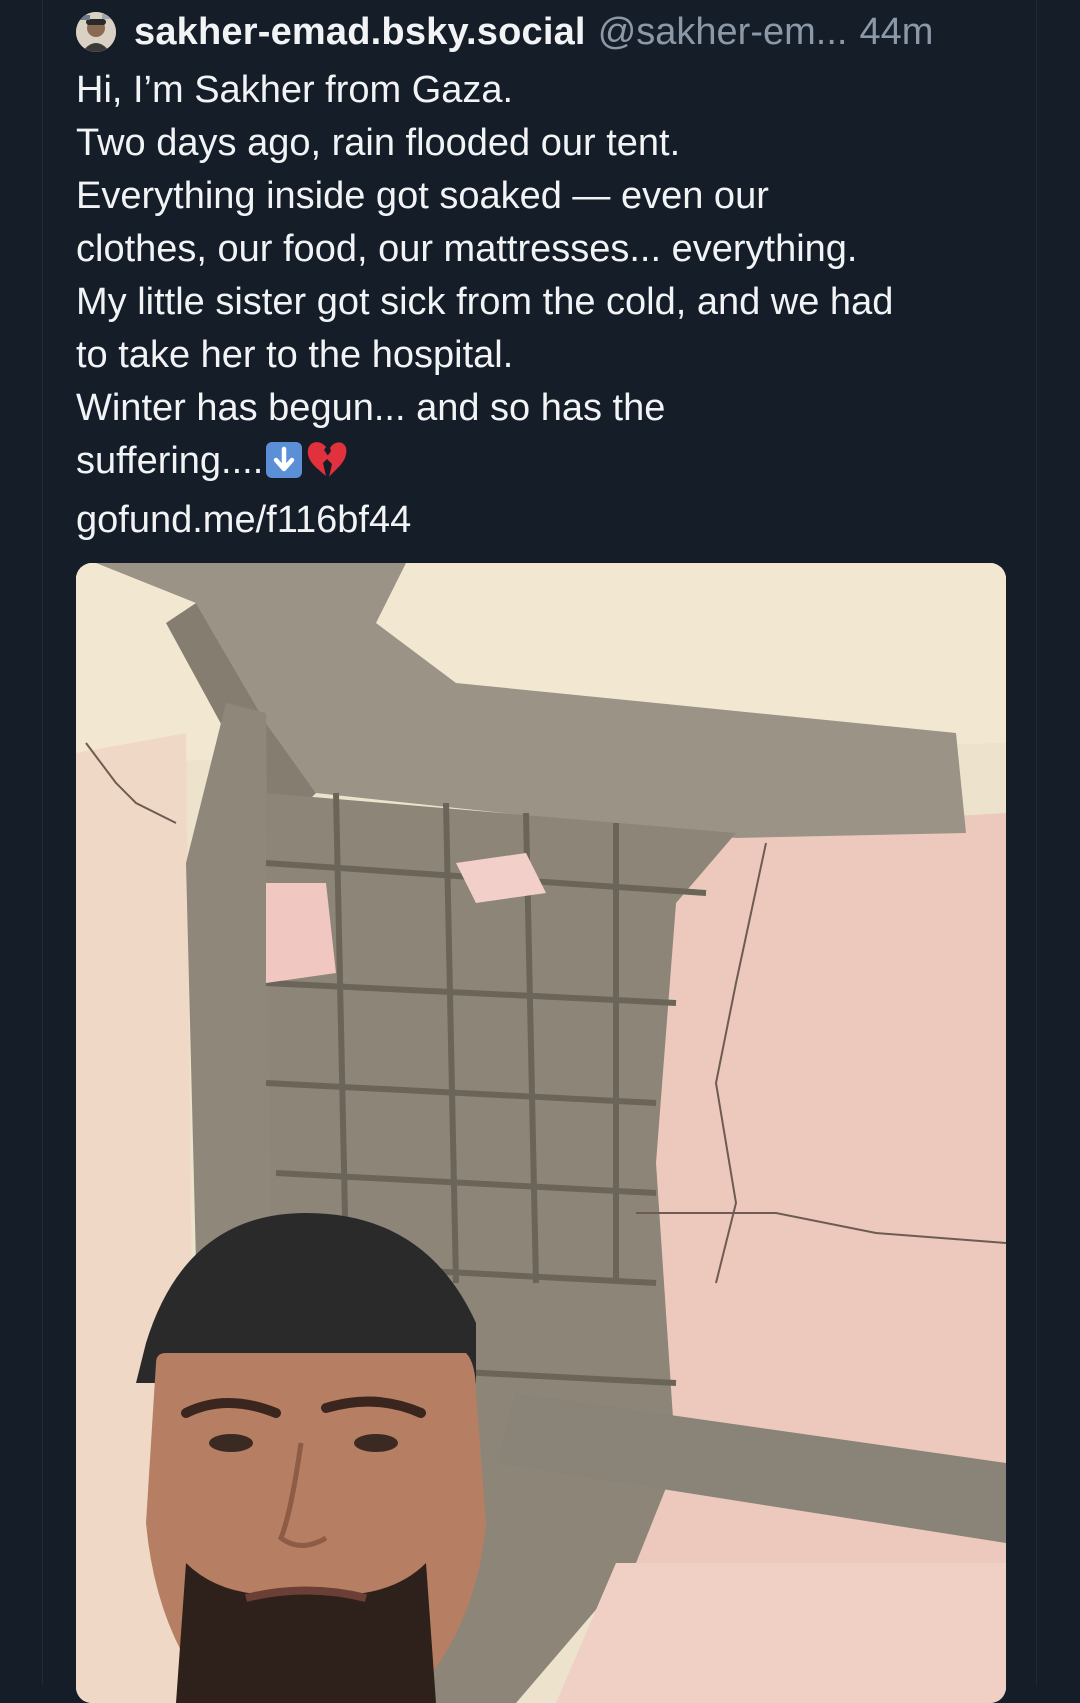 The width and height of the screenshot is (1080, 1703). What do you see at coordinates (295, 355) in the screenshot?
I see `post-text-line: to take her to the hospital.` at bounding box center [295, 355].